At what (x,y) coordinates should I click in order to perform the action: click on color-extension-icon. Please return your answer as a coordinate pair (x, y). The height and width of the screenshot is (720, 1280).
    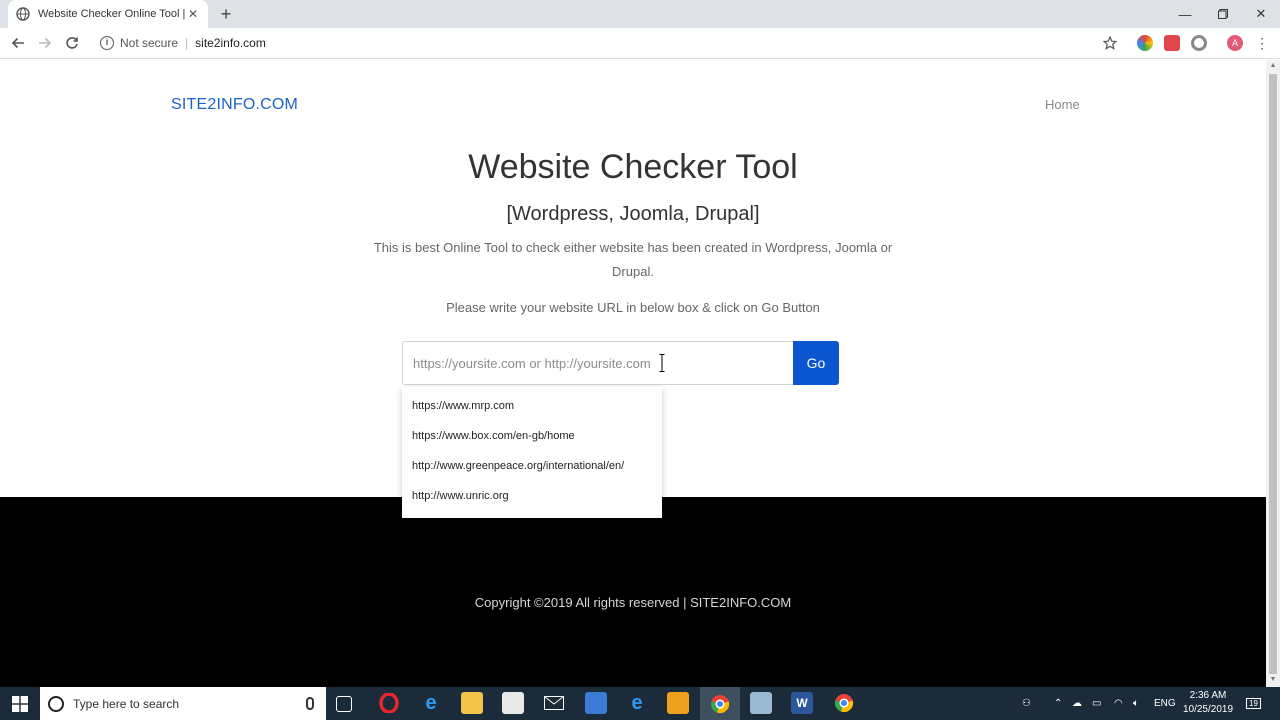
    Looking at the image, I should click on (1145, 43).